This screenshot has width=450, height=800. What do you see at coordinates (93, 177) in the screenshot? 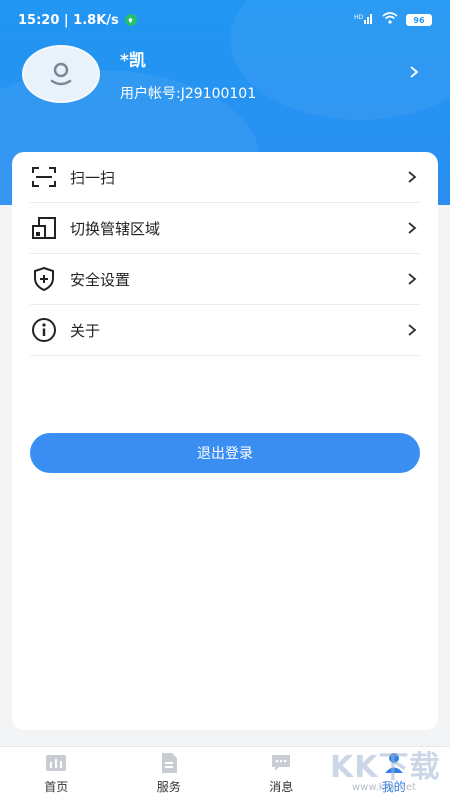
I see `menu-item-label: 扫一扫` at bounding box center [93, 177].